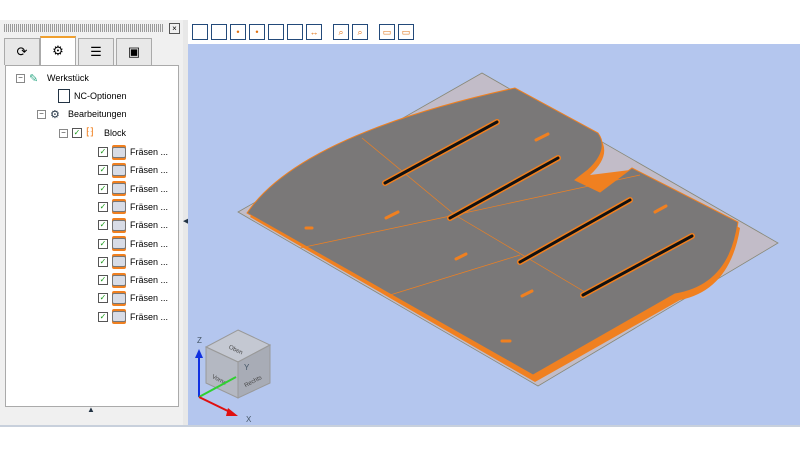 The height and width of the screenshot is (452, 800). I want to click on view-toolbar: • • ↔ ⌕ ⌕ ▭ ▭, so click(494, 32).